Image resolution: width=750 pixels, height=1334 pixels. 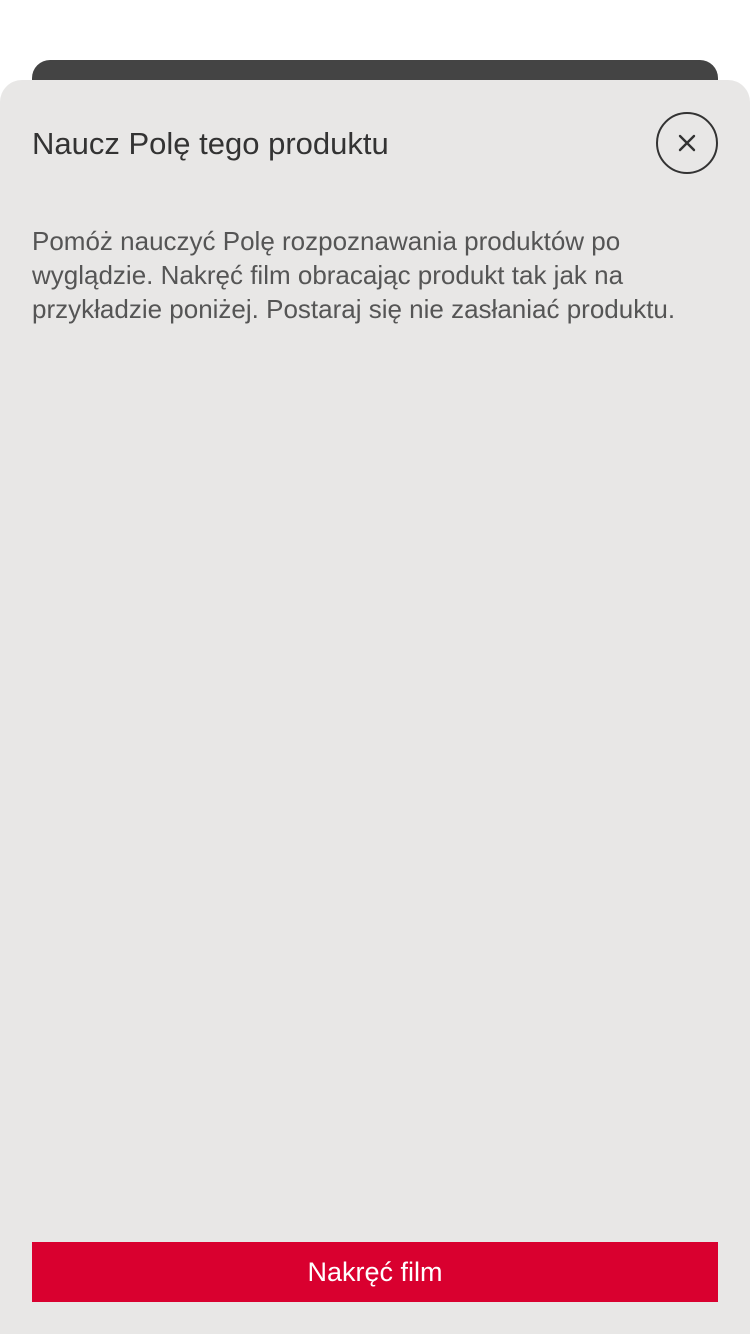 What do you see at coordinates (210, 143) in the screenshot?
I see `sheet-title: Naucz Polę tego produktu` at bounding box center [210, 143].